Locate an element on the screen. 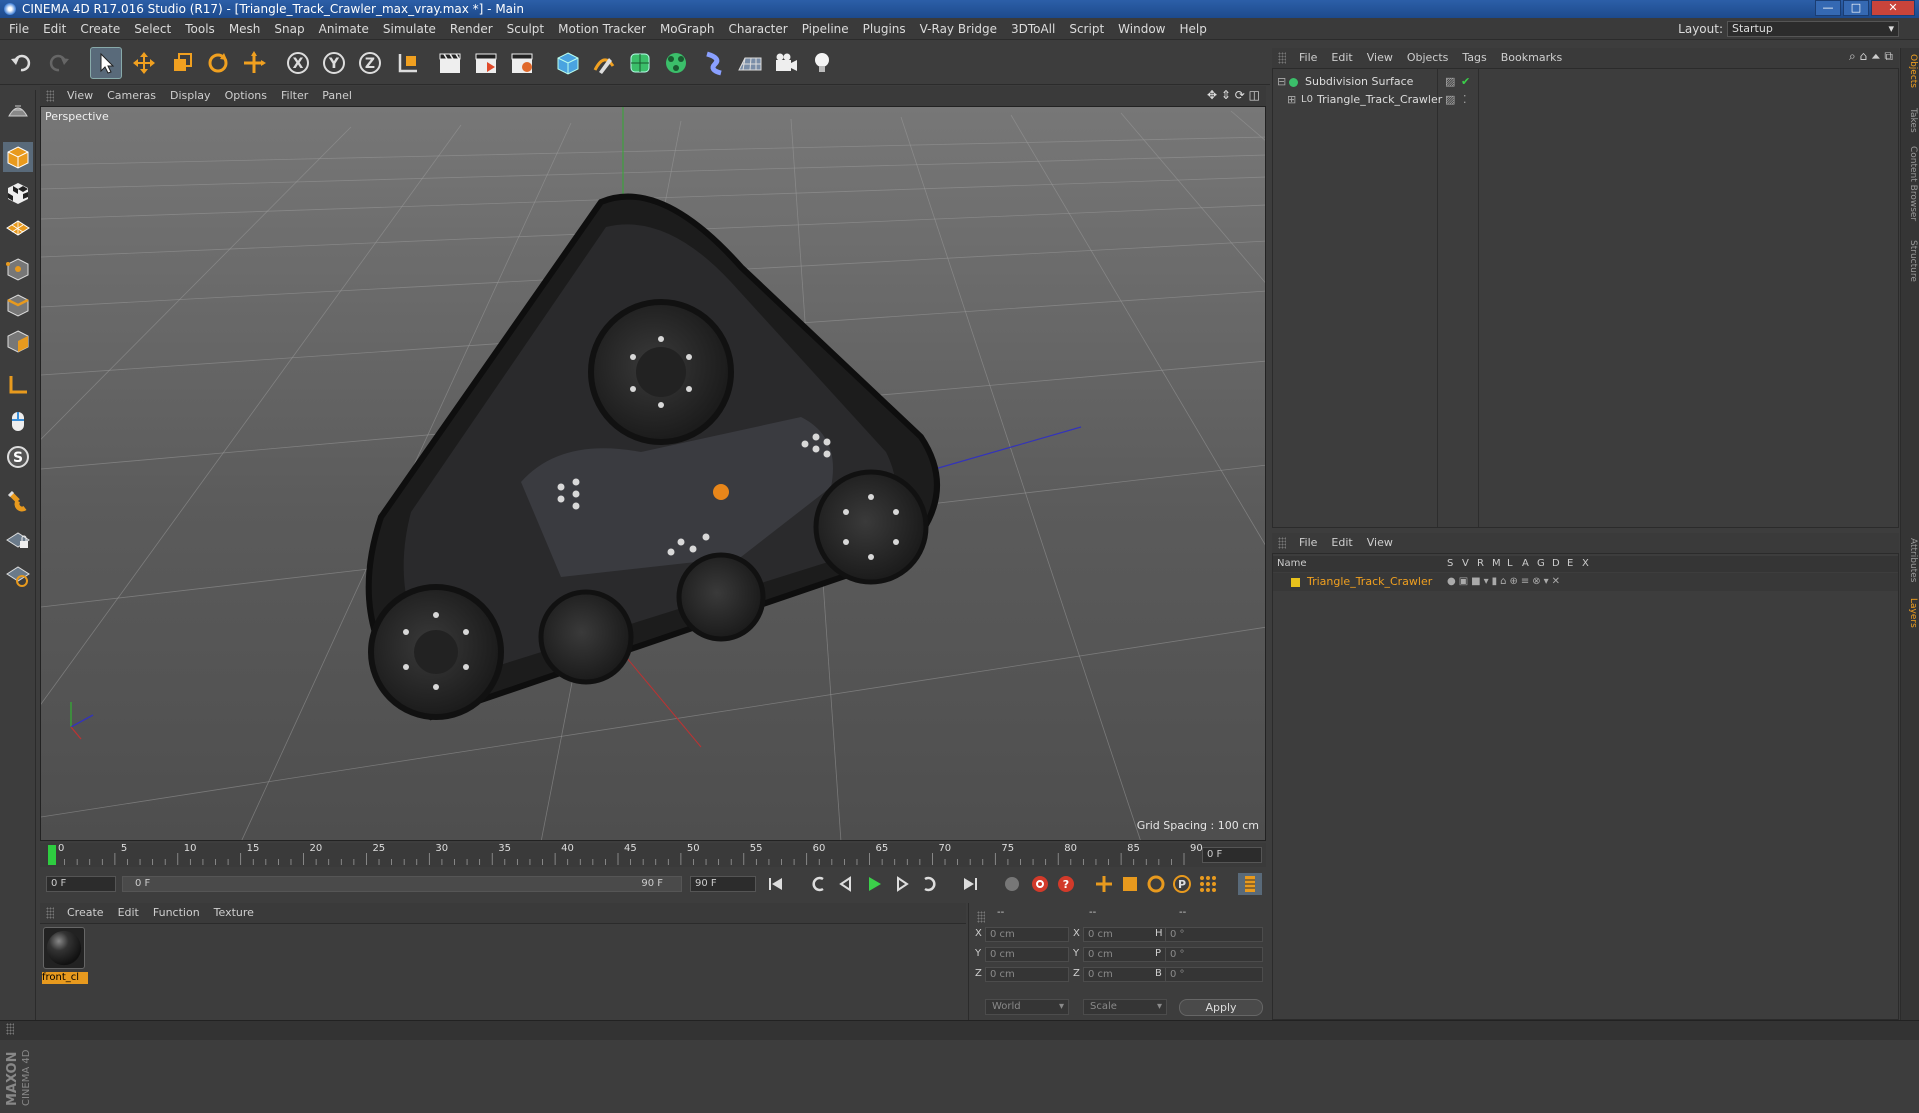 Image resolution: width=1919 pixels, height=1113 pixels. axis-mode-button is located at coordinates (18, 385).